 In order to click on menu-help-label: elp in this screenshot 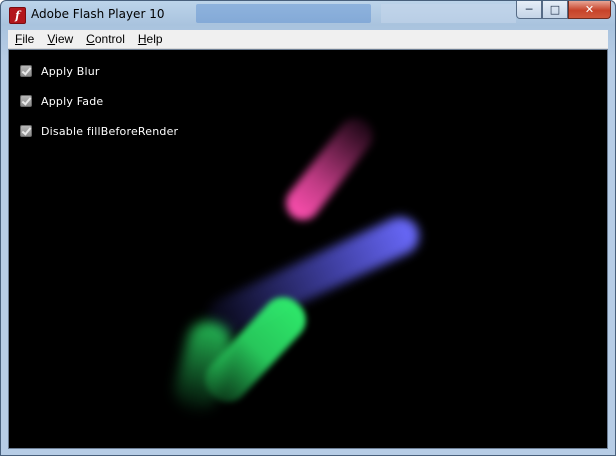, I will do `click(154, 39)`.